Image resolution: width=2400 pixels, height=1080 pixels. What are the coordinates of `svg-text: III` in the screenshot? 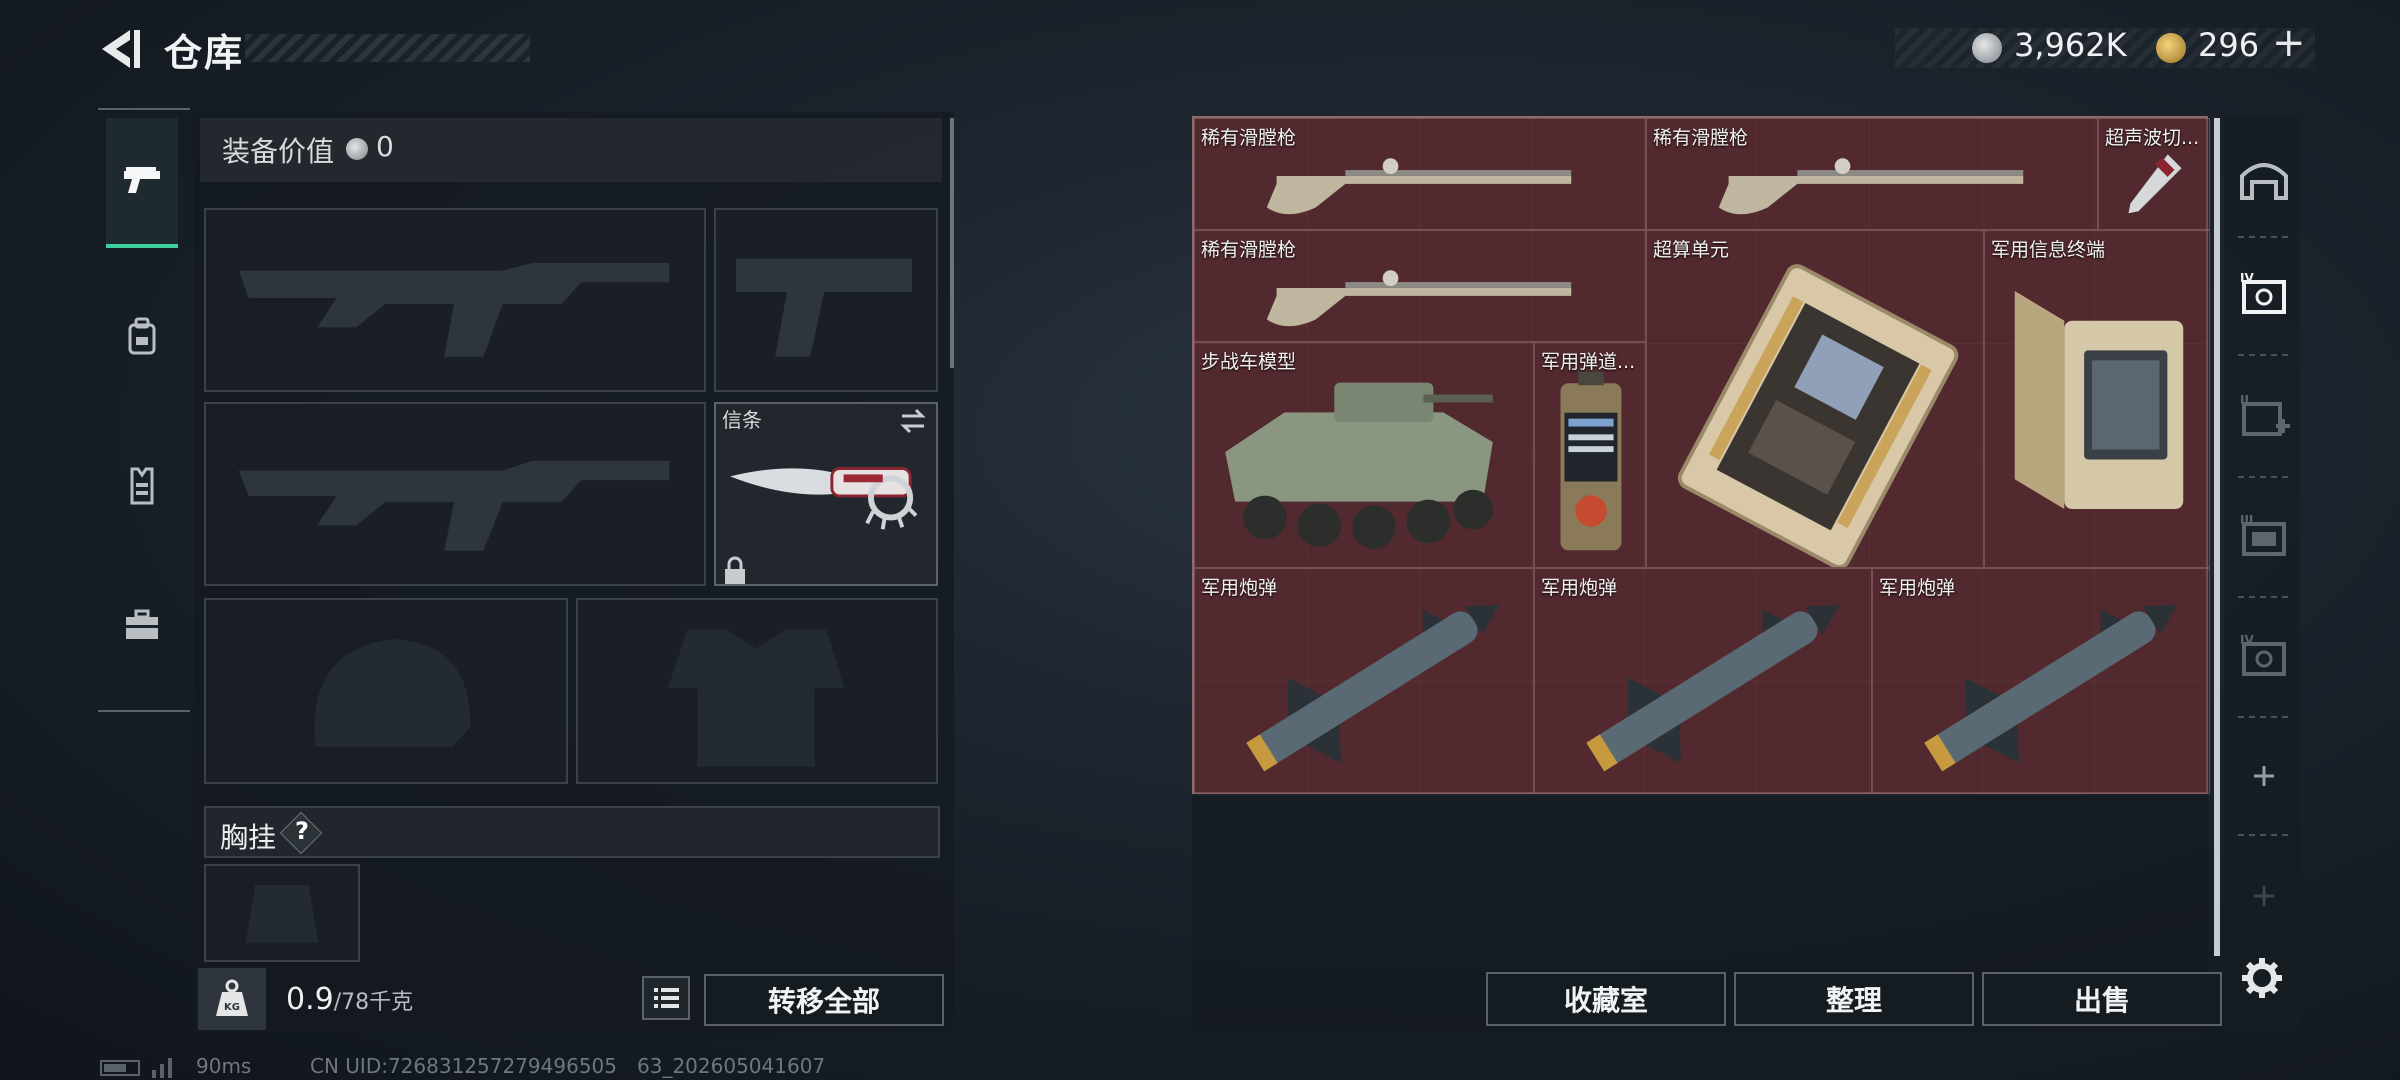 It's located at (2246, 520).